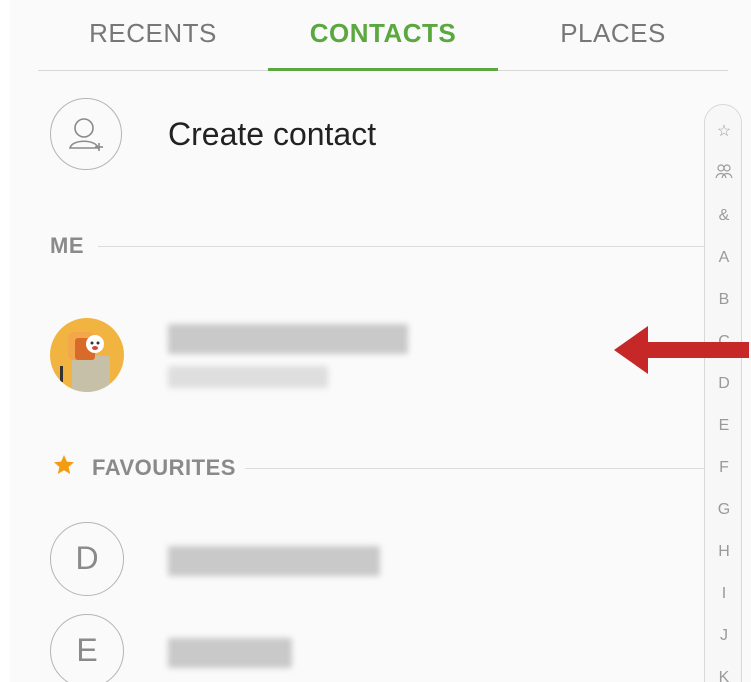 The width and height of the screenshot is (751, 682). What do you see at coordinates (383, 69) in the screenshot?
I see `active-tab-indicator` at bounding box center [383, 69].